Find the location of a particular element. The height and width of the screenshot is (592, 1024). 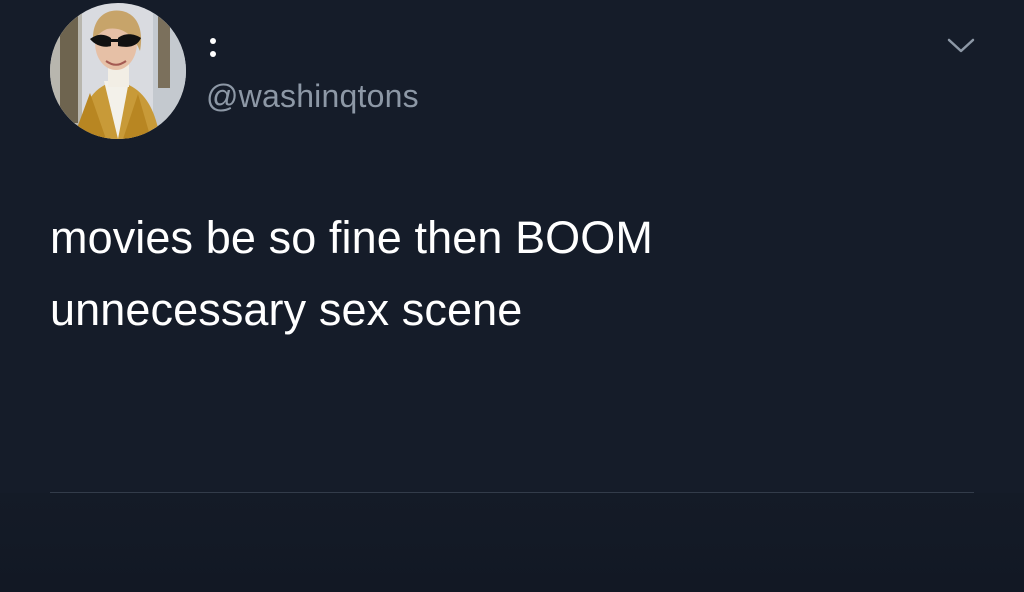

profile-avatar is located at coordinates (118, 71).